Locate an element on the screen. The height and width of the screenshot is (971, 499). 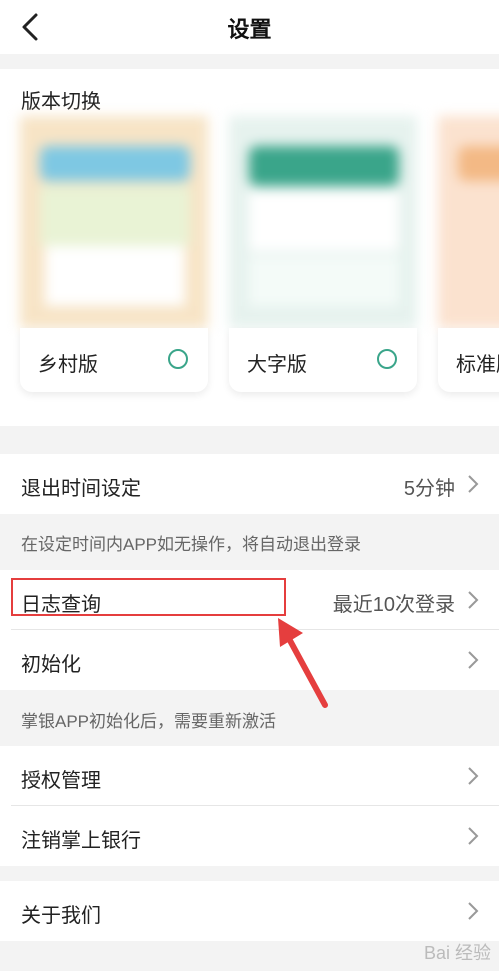
row-label: 初始化 is located at coordinates (51, 665).